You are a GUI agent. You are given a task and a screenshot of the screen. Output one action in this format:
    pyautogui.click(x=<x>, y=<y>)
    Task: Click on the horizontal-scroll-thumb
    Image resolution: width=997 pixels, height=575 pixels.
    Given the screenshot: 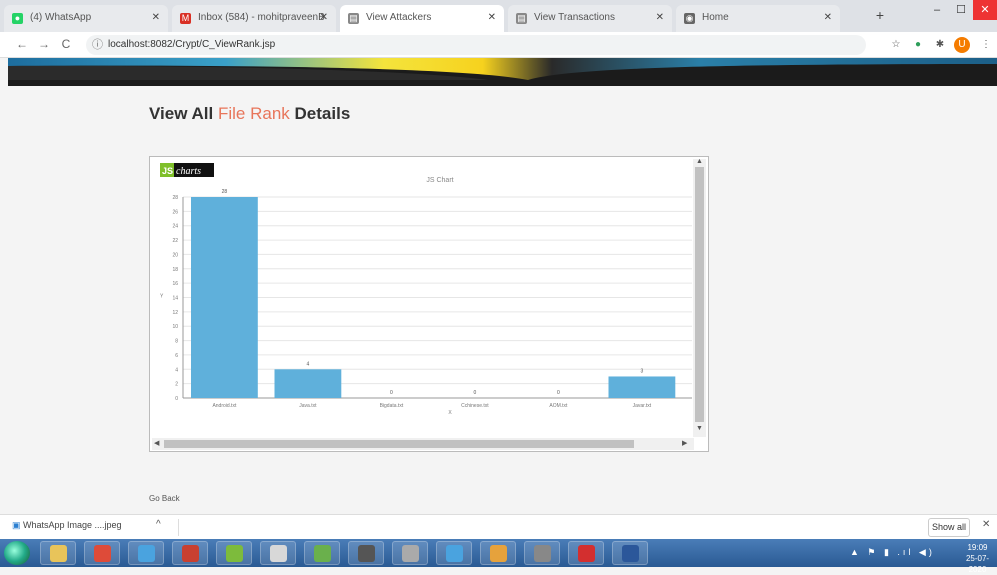 What is the action you would take?
    pyautogui.click(x=399, y=444)
    